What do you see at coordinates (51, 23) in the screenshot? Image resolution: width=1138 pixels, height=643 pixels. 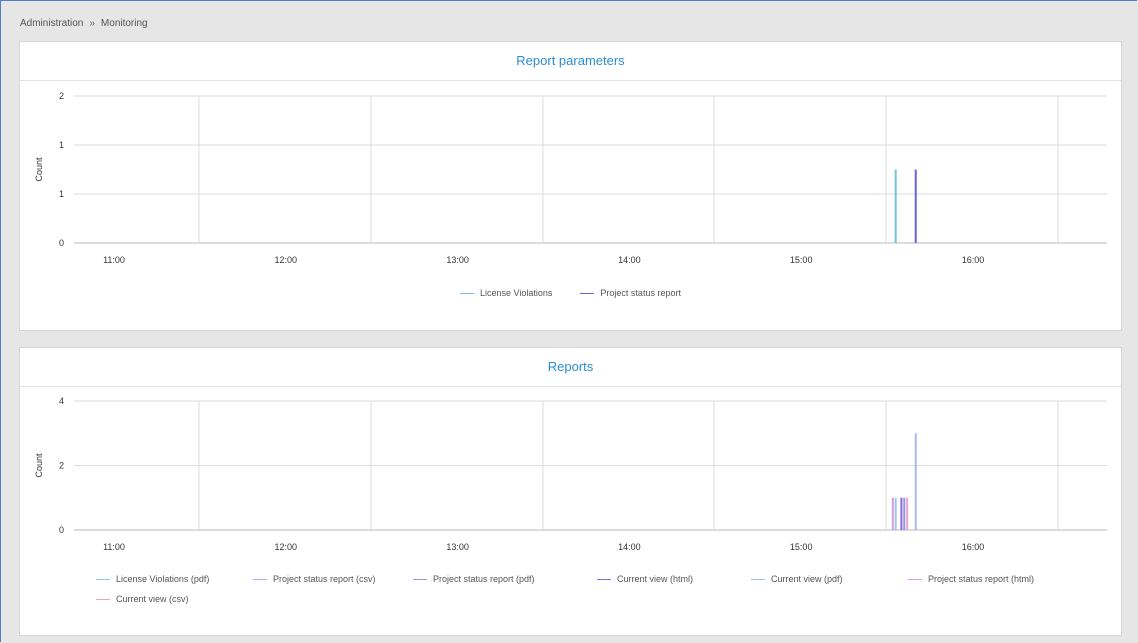 I see `breadcrumb-administration: Administration` at bounding box center [51, 23].